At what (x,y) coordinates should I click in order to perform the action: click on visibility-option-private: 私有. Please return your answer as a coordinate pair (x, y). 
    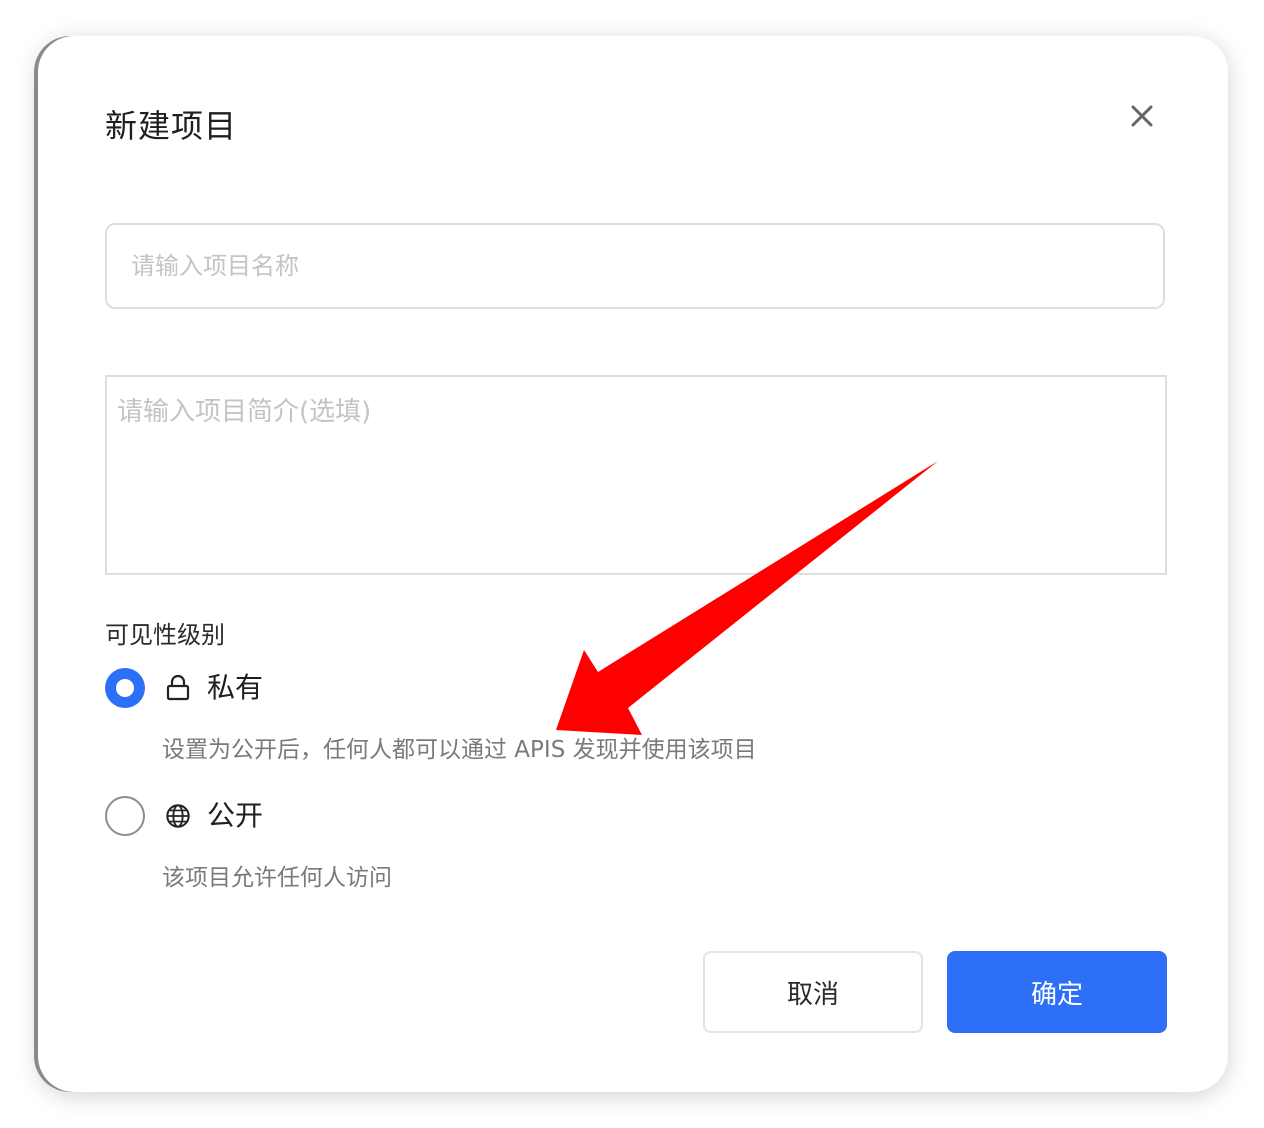
    Looking at the image, I should click on (184, 688).